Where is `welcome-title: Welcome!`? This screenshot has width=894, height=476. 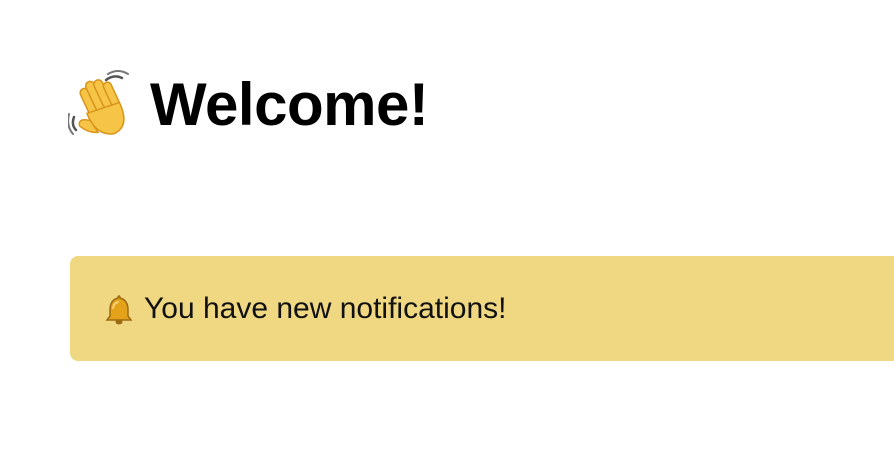
welcome-title: Welcome! is located at coordinates (289, 104).